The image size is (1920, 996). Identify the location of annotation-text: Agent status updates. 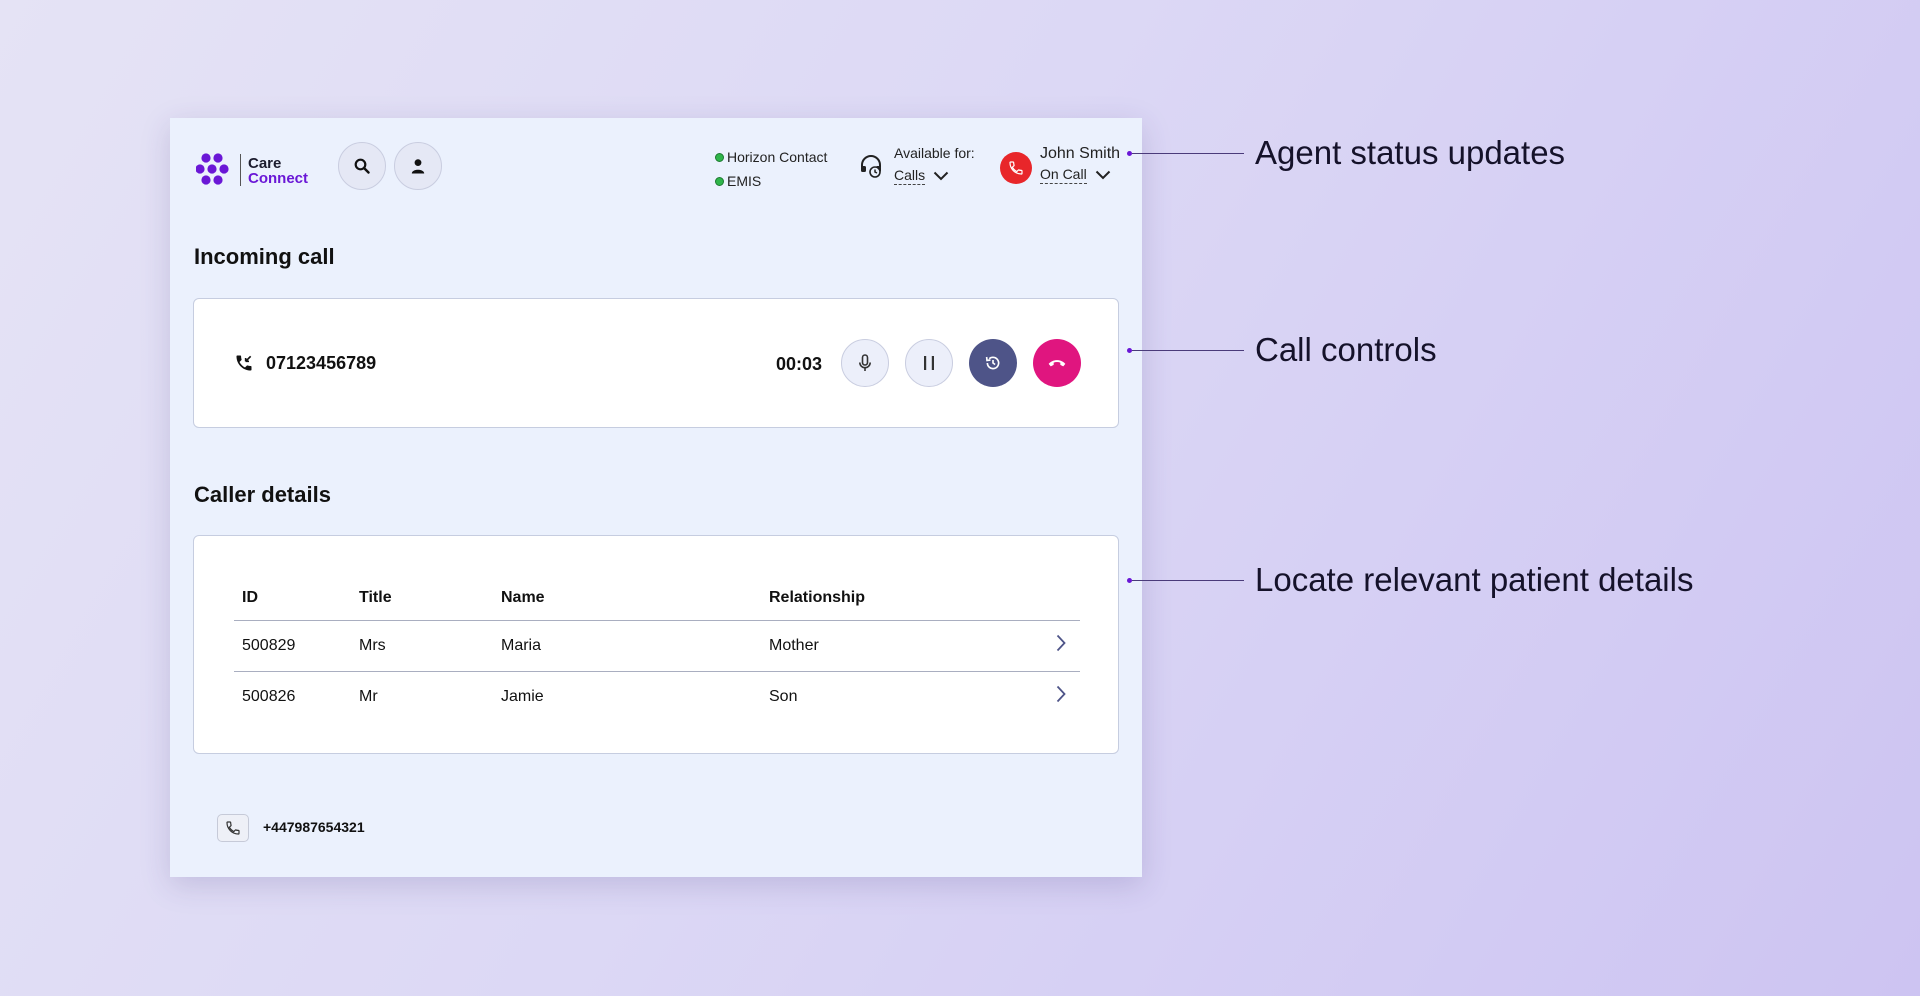
(1410, 152).